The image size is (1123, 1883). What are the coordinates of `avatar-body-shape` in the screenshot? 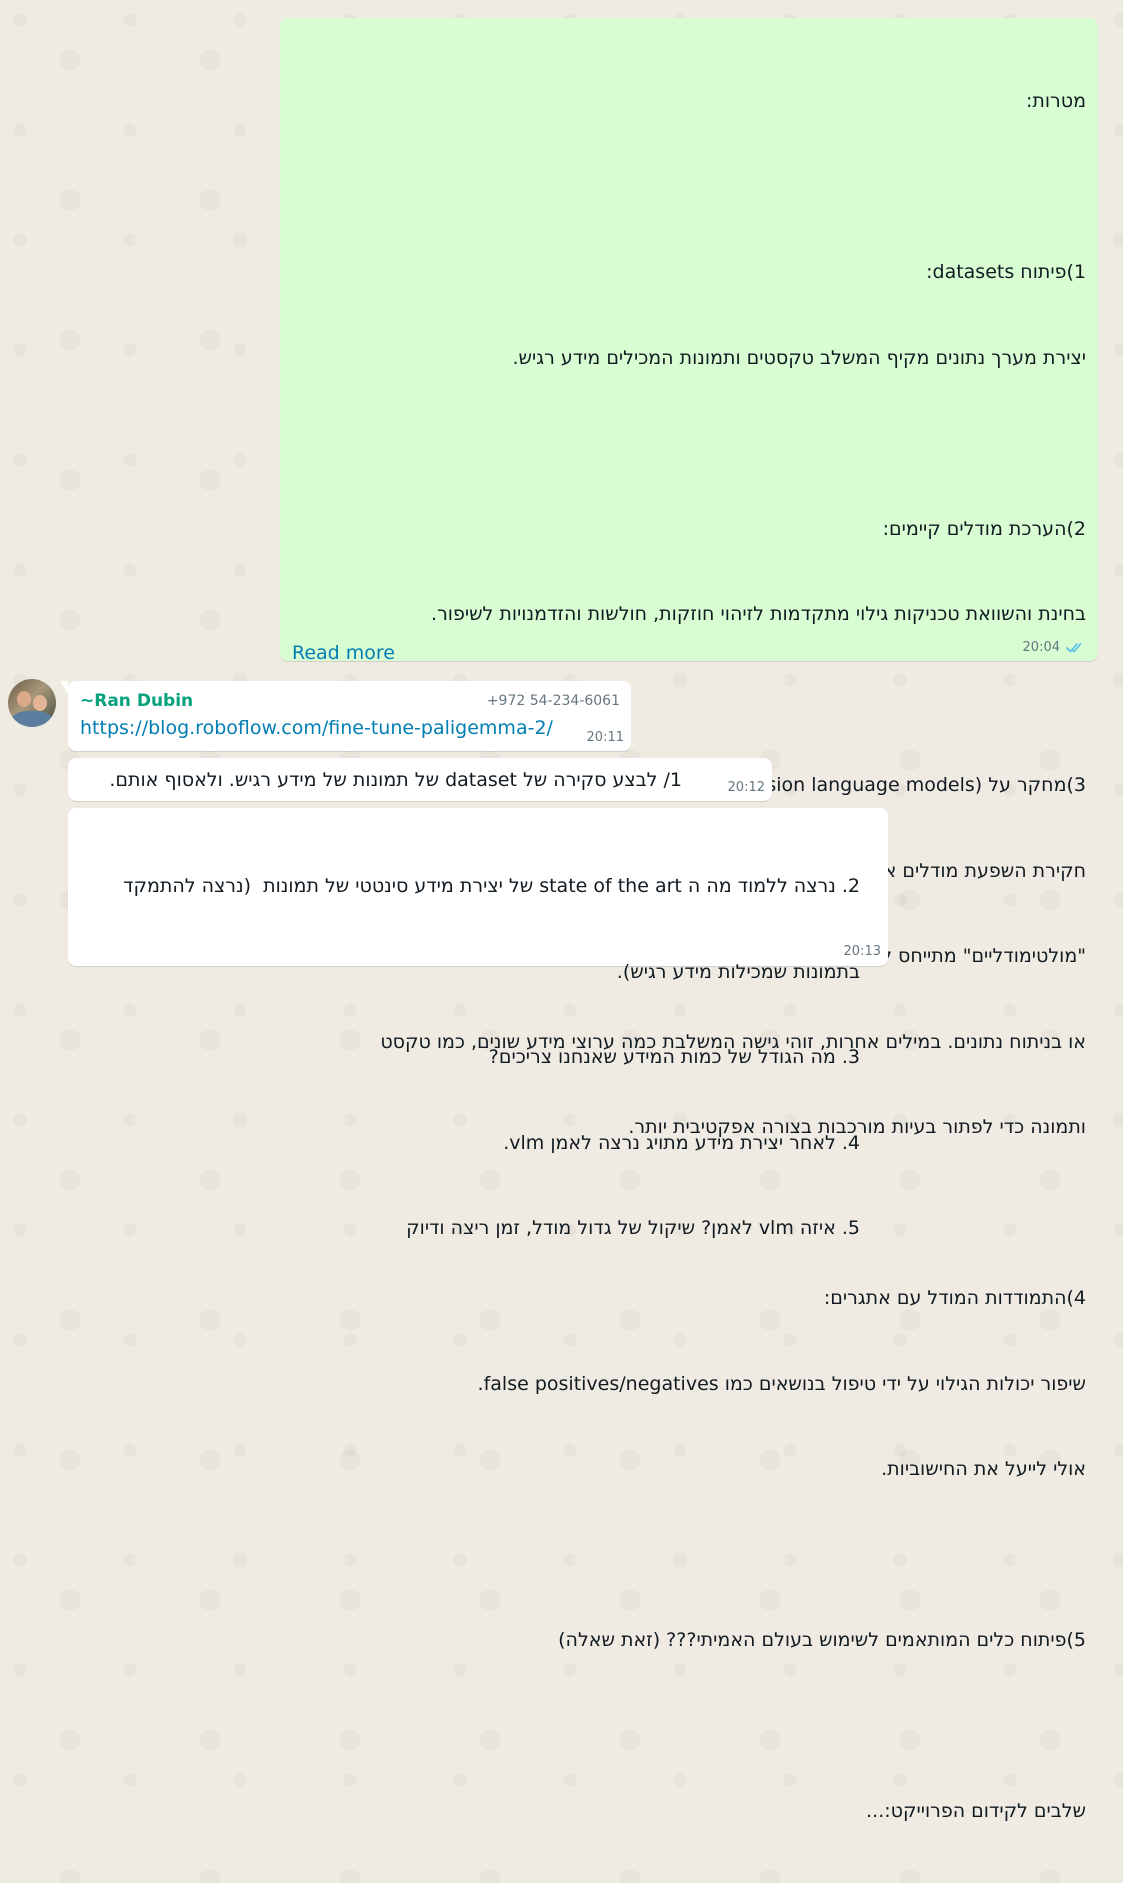 It's located at (32, 719).